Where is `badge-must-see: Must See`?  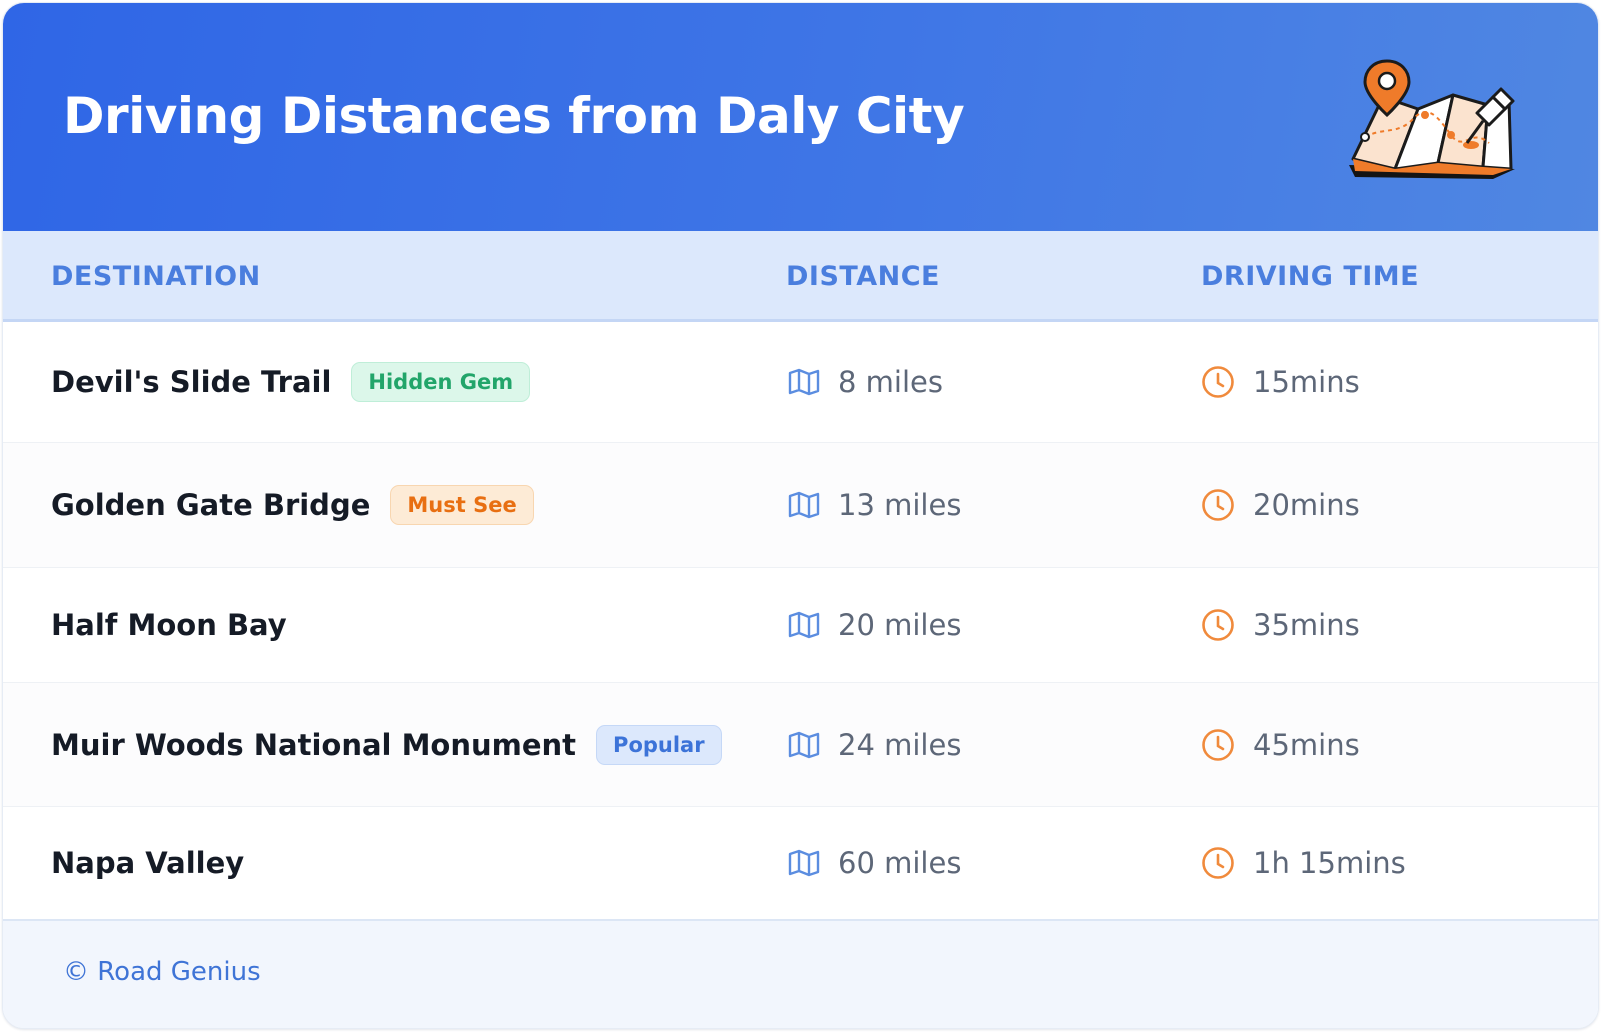 badge-must-see: Must See is located at coordinates (462, 505).